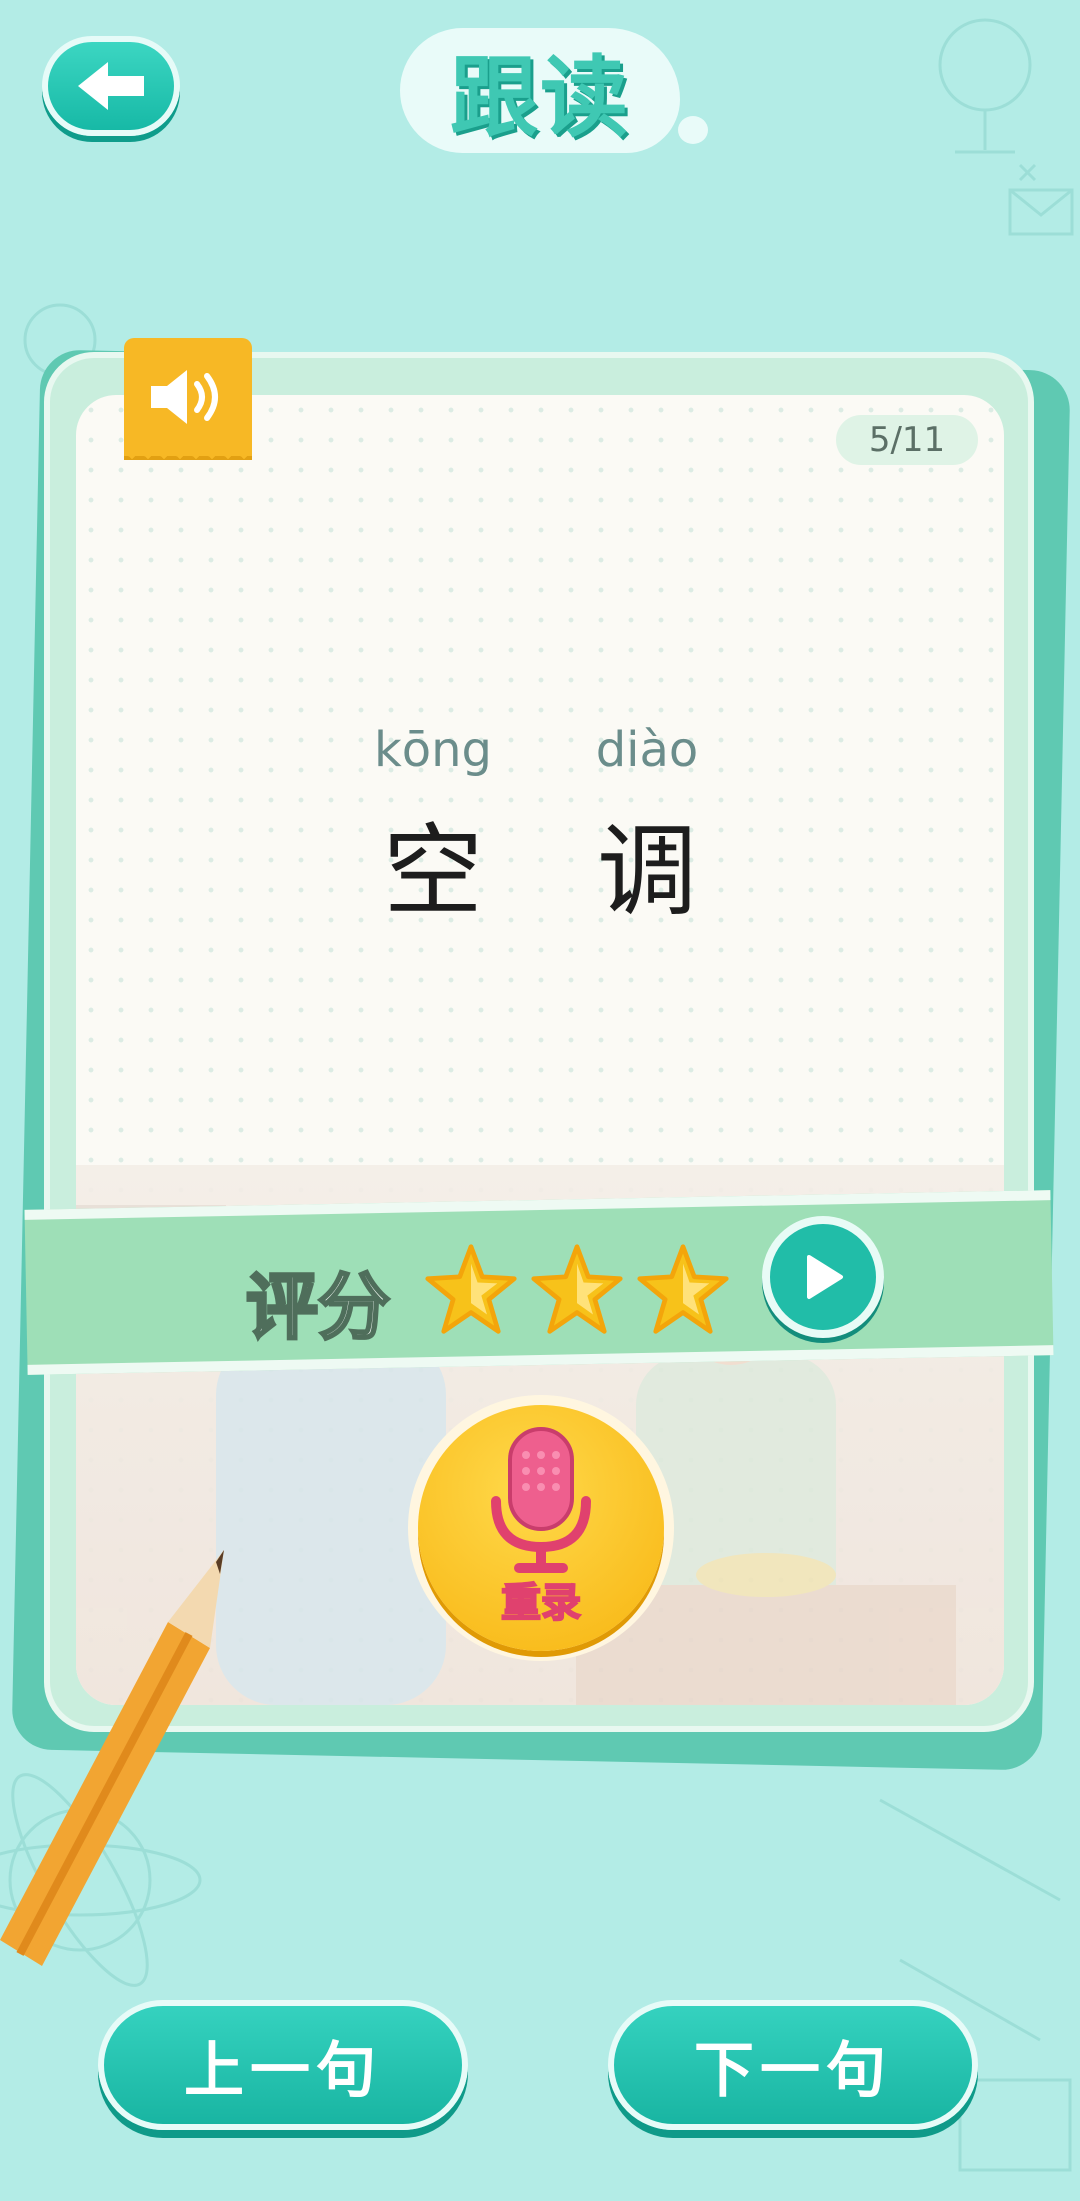  I want to click on hanzi-2: 调, so click(647, 871).